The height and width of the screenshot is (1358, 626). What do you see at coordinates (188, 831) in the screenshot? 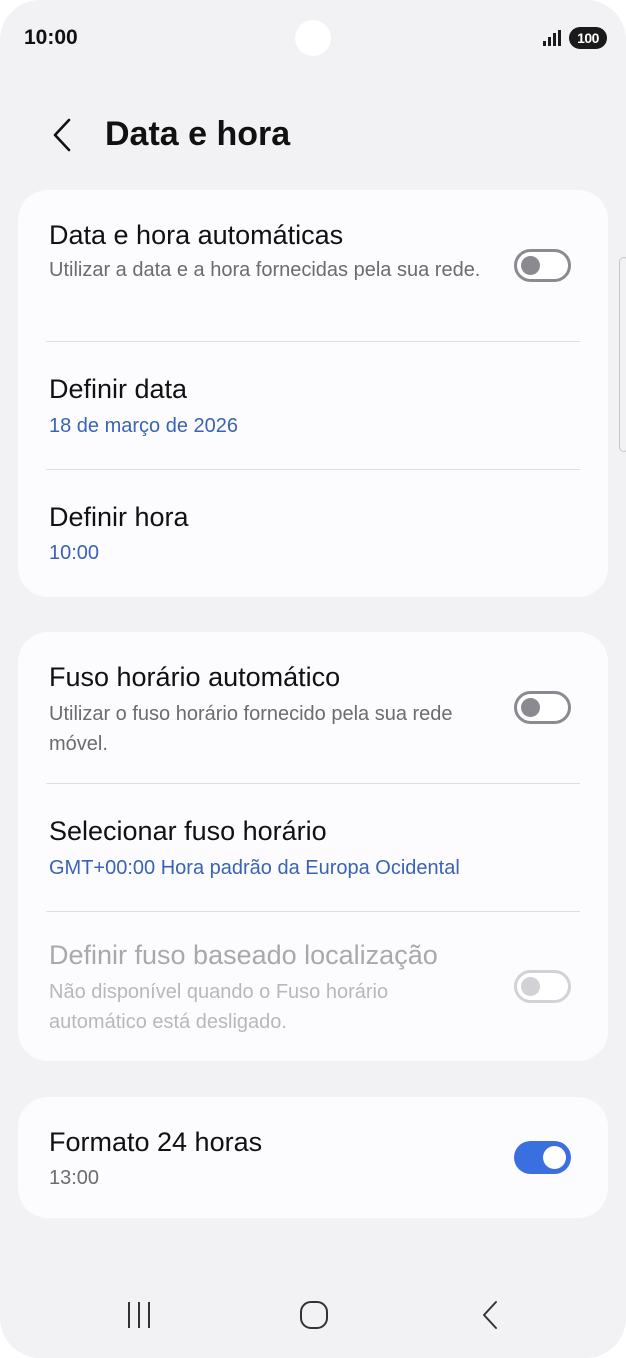
I see `row-title: Selecionar fuso horário` at bounding box center [188, 831].